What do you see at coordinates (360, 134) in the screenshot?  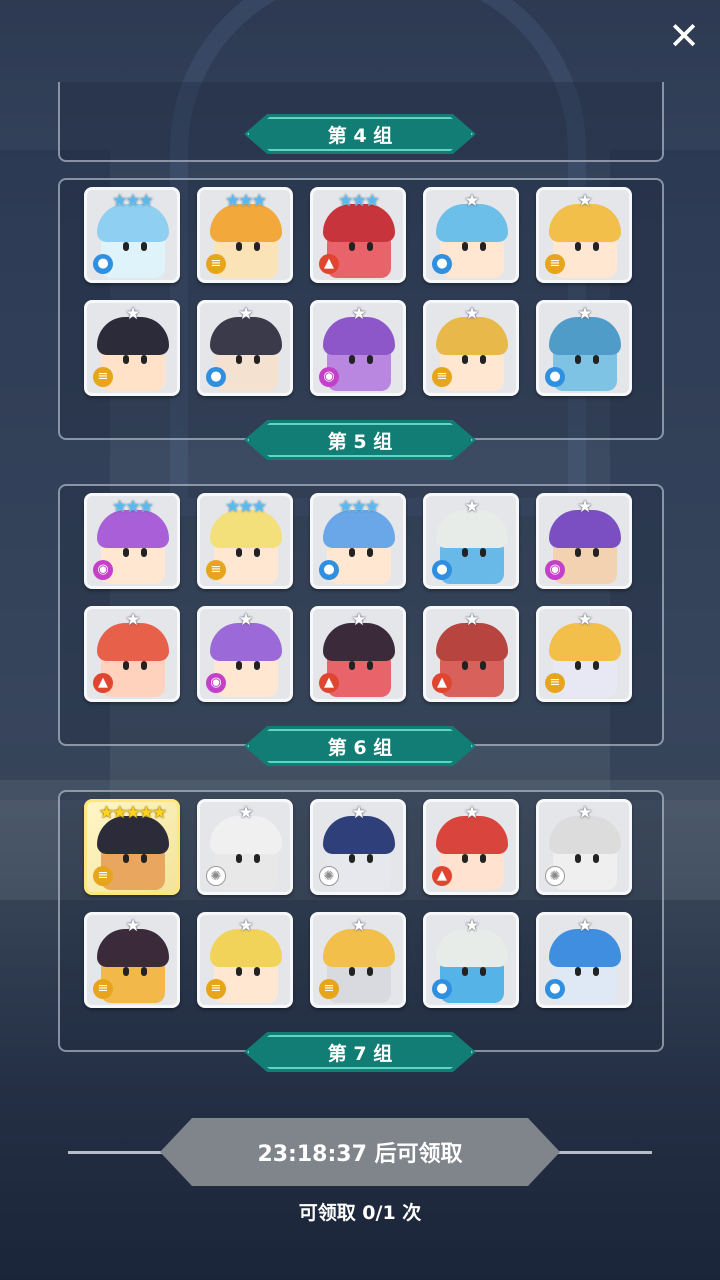 I see `group-label-1: 第 4 组` at bounding box center [360, 134].